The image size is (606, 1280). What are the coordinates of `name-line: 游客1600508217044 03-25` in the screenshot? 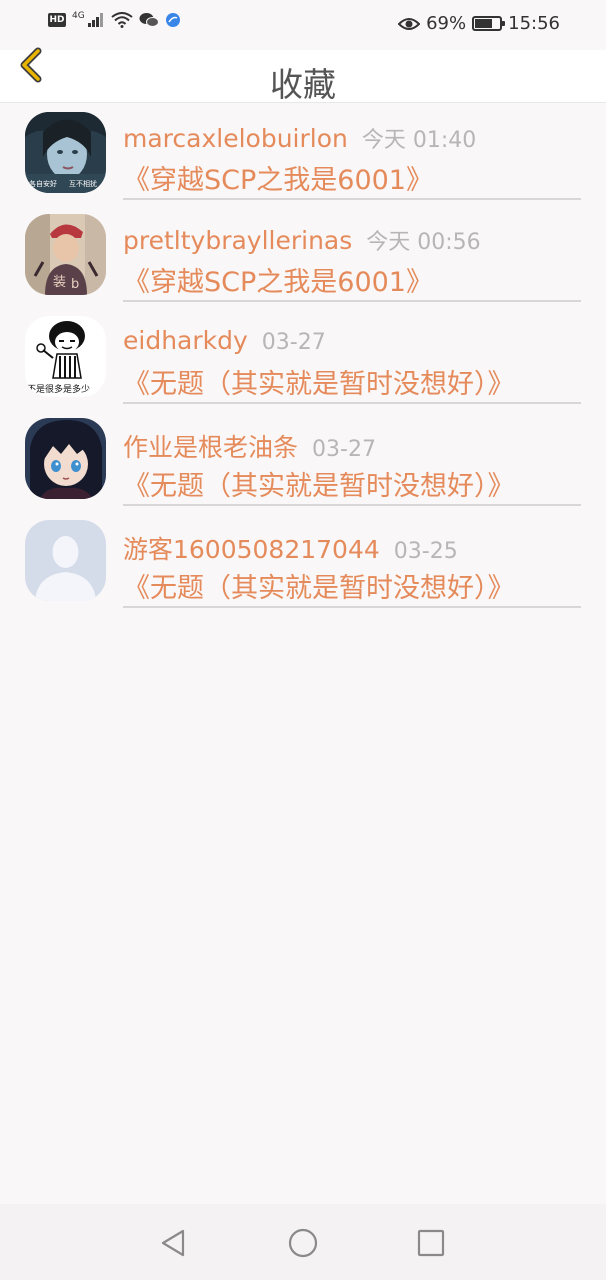 It's located at (290, 548).